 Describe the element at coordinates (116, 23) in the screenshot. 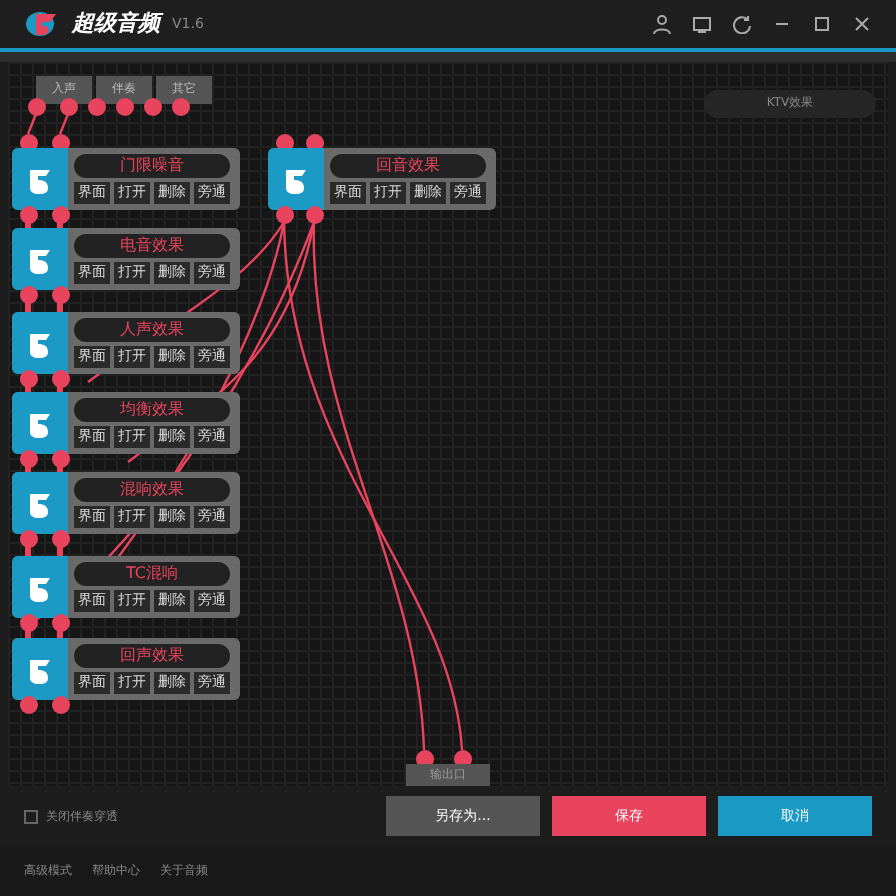

I see `app-title: 超级音频` at that location.